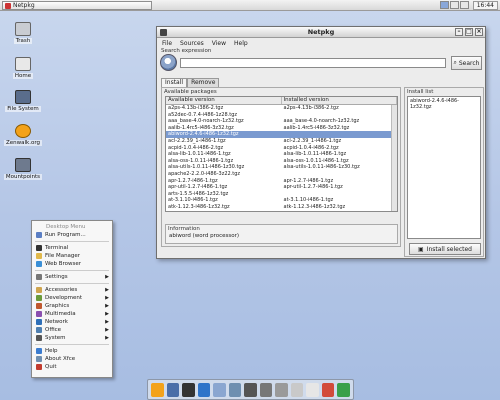 This screenshot has height=400, width=500. I want to click on search-icon, so click(173, 389).